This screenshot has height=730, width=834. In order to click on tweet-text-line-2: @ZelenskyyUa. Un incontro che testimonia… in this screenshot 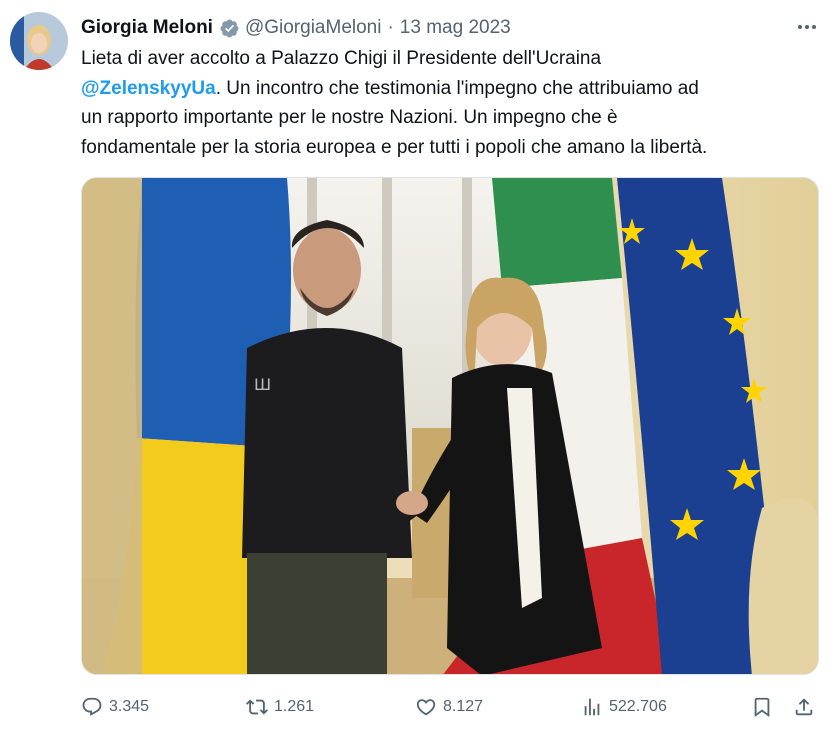, I will do `click(451, 89)`.